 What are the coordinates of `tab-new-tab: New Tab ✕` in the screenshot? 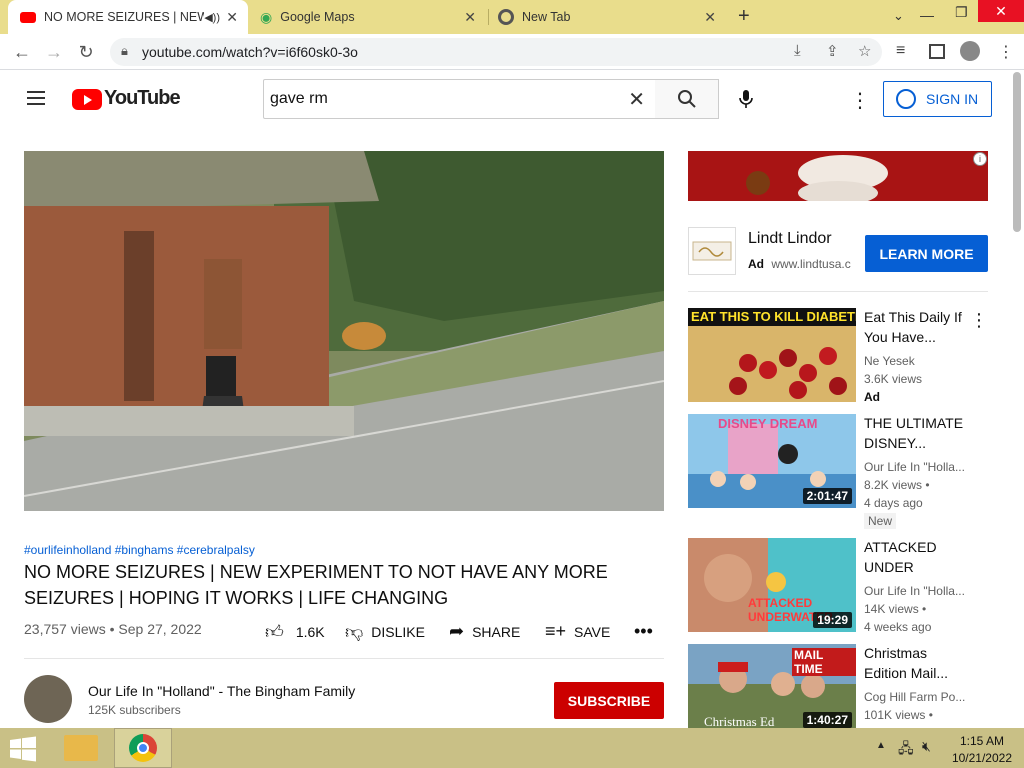 It's located at (608, 17).